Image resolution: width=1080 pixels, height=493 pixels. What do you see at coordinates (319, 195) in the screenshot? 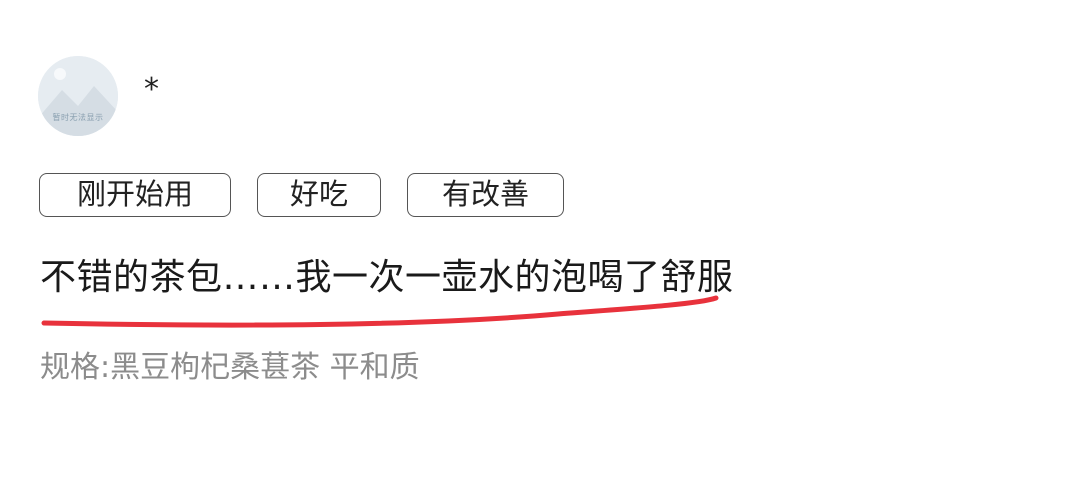
I see `tag-item: 好吃` at bounding box center [319, 195].